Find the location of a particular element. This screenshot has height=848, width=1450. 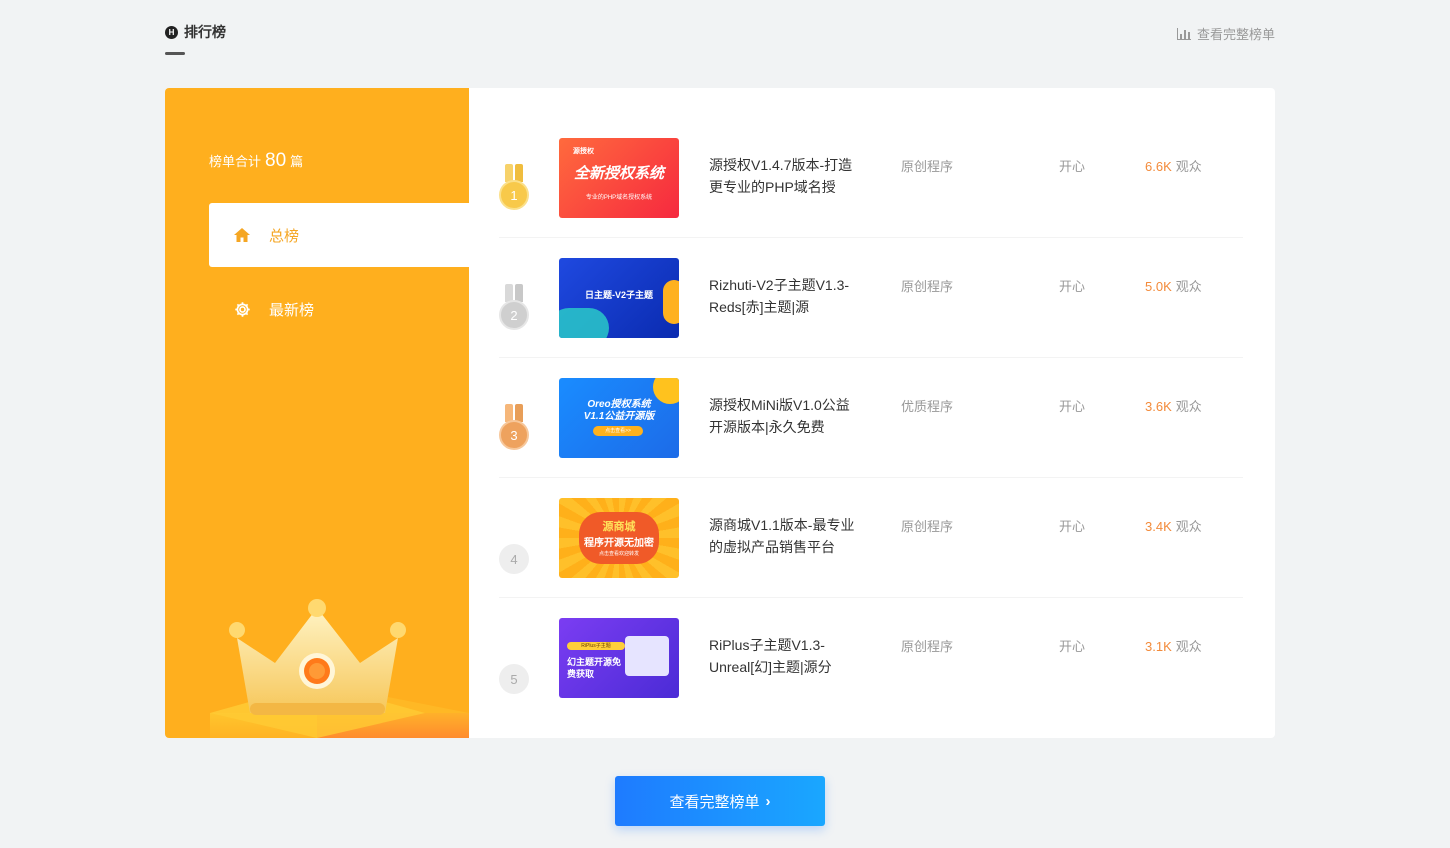

h-icon: H is located at coordinates (171, 32).